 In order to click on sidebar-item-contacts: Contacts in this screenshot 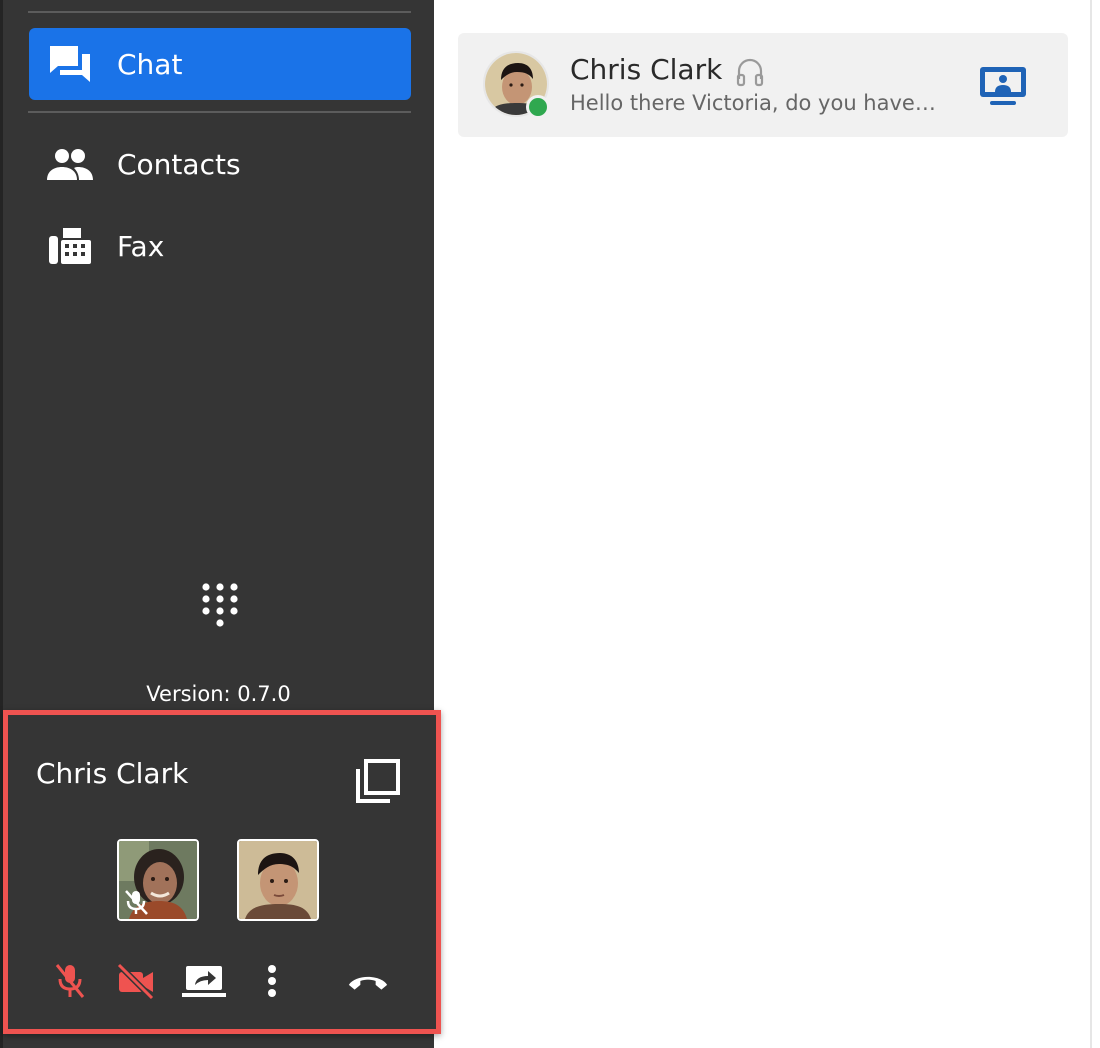, I will do `click(220, 164)`.